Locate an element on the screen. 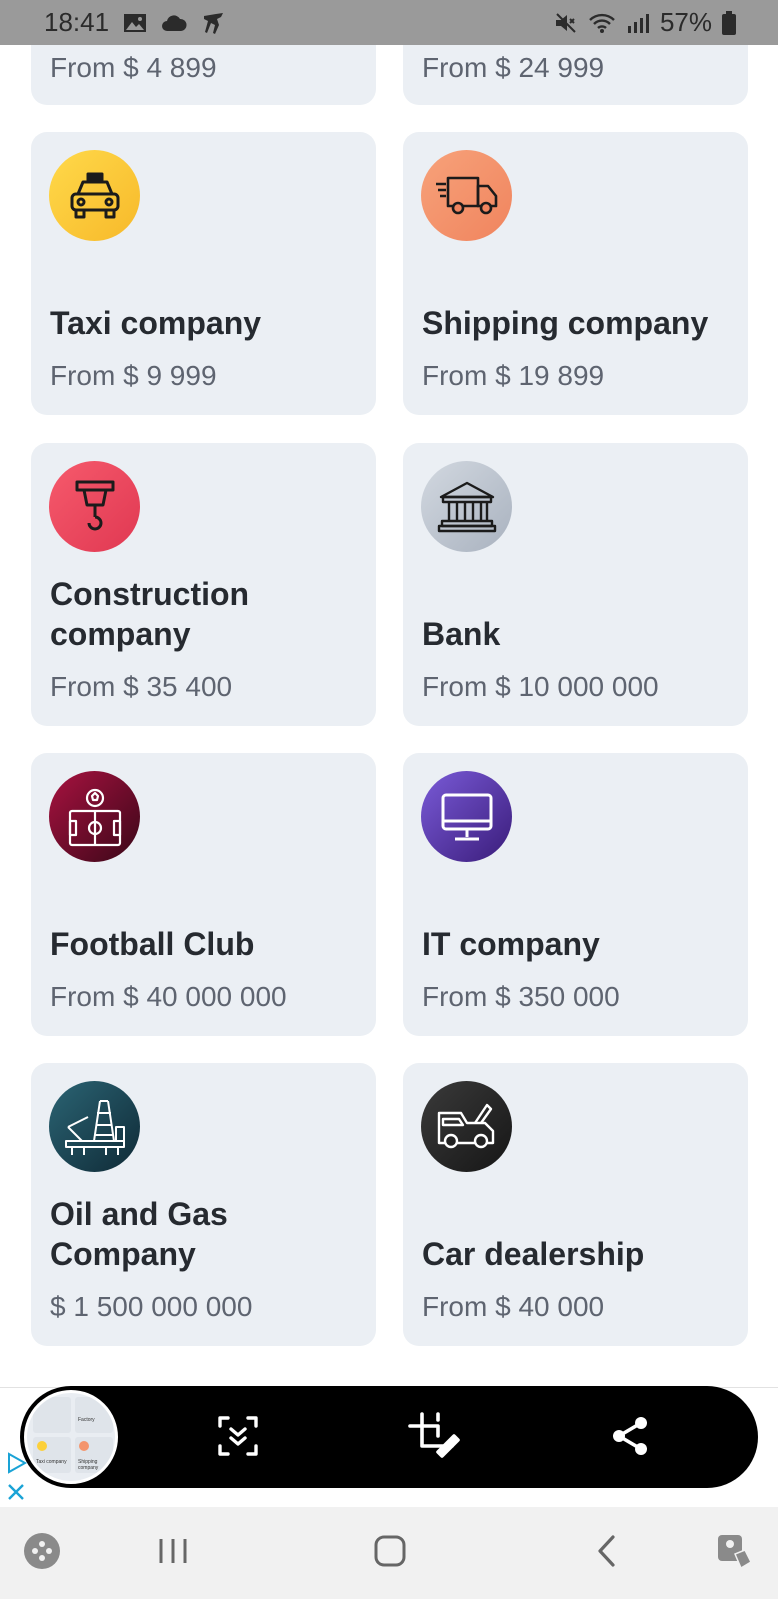 The width and height of the screenshot is (778, 1599). back-button is located at coordinates (607, 1553).